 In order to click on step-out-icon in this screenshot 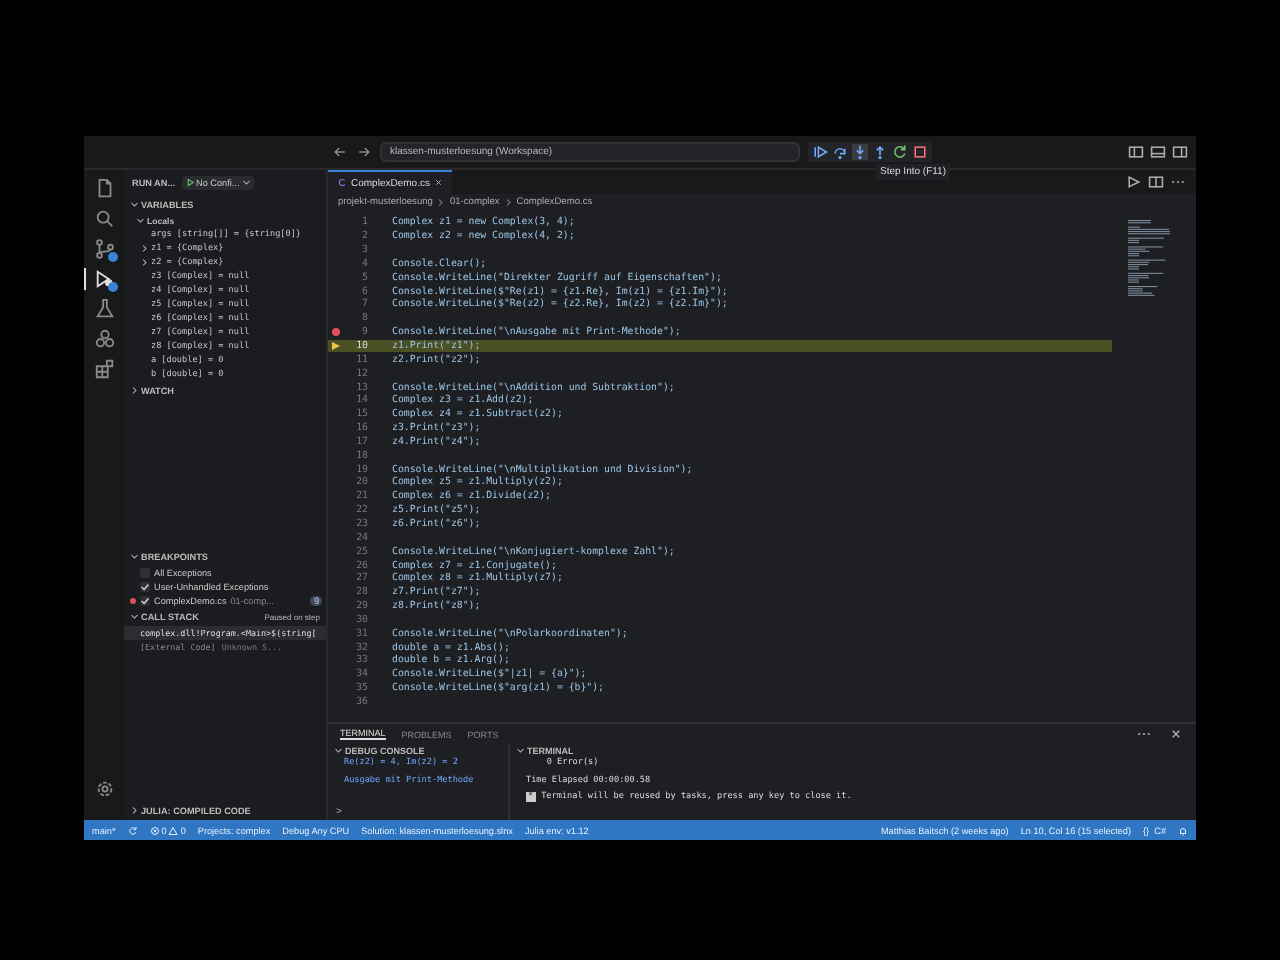, I will do `click(880, 152)`.